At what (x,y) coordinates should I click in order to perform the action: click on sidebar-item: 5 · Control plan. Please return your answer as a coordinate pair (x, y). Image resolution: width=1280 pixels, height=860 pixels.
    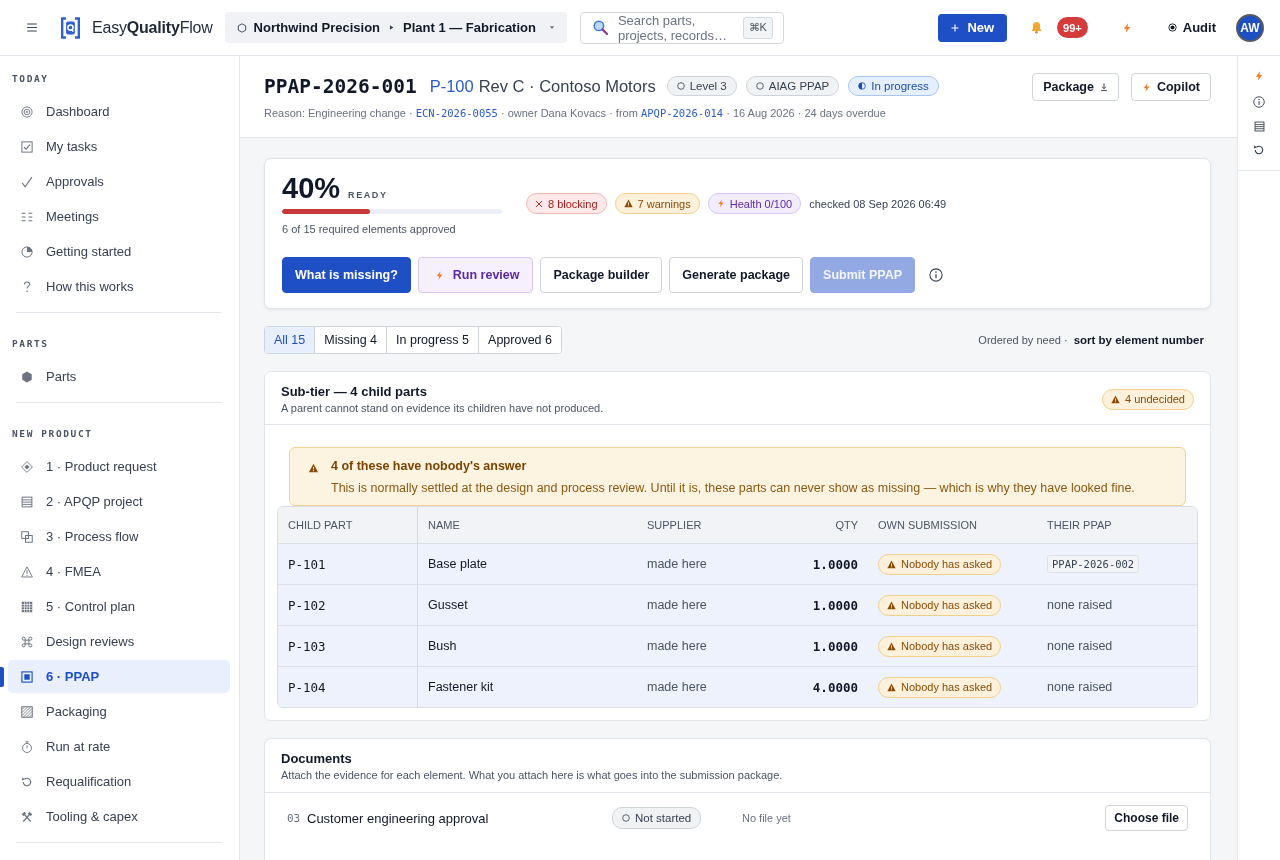
    Looking at the image, I should click on (119, 606).